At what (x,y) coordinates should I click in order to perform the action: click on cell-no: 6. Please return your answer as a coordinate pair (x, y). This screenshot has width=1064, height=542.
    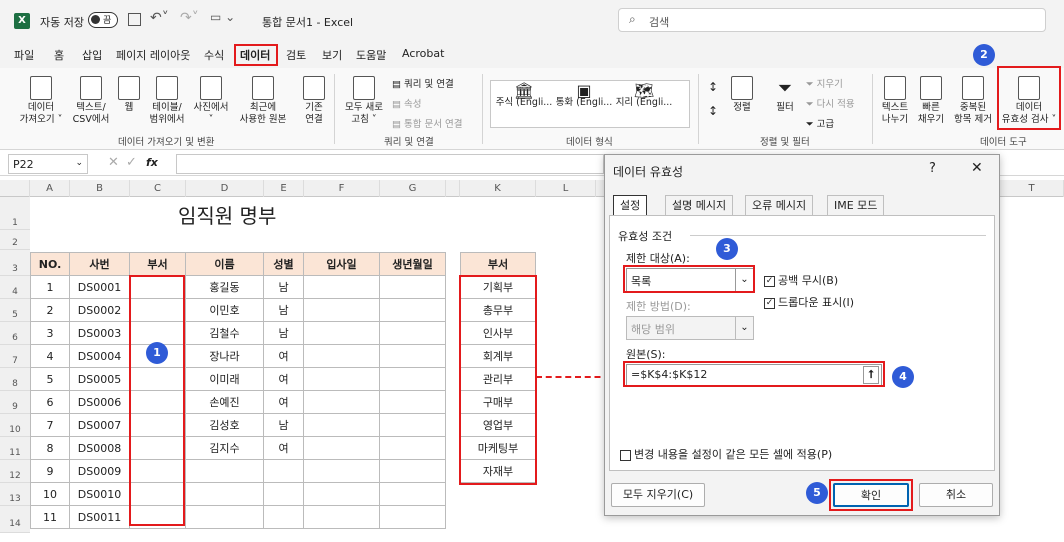
    Looking at the image, I should click on (50, 402).